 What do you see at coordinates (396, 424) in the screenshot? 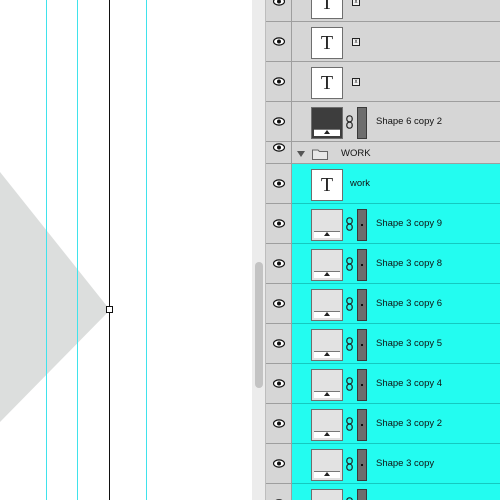
I see `layer-body: Shape 3 copy 2` at bounding box center [396, 424].